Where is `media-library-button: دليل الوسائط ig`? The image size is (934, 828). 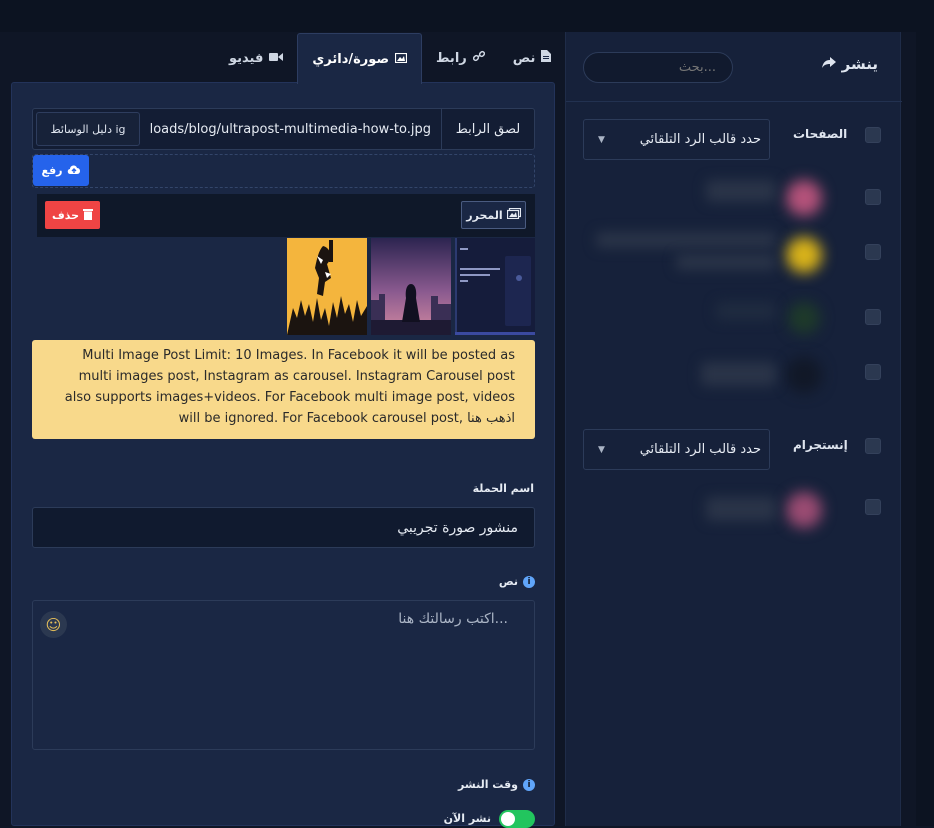
media-library-button: دليل الوسائط ig is located at coordinates (88, 129).